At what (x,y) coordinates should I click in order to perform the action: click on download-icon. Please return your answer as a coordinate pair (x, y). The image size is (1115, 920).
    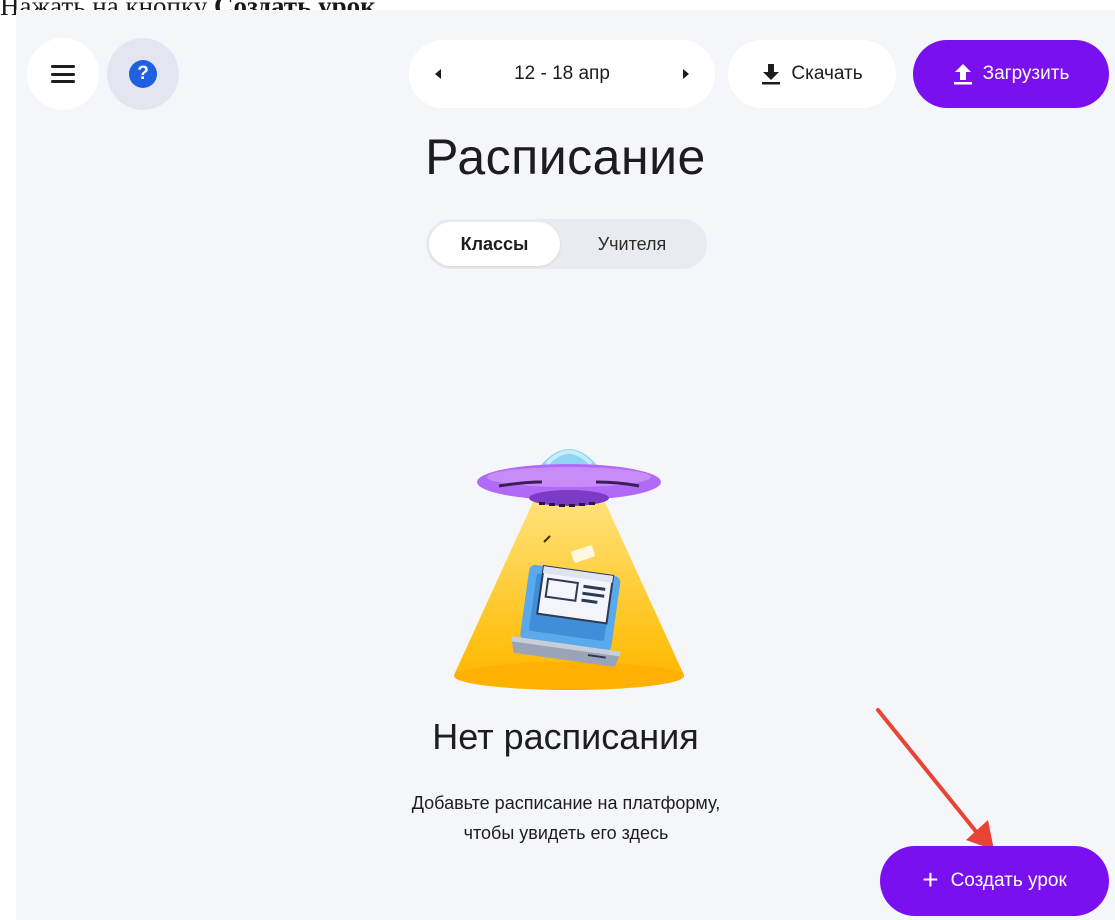
    Looking at the image, I should click on (771, 74).